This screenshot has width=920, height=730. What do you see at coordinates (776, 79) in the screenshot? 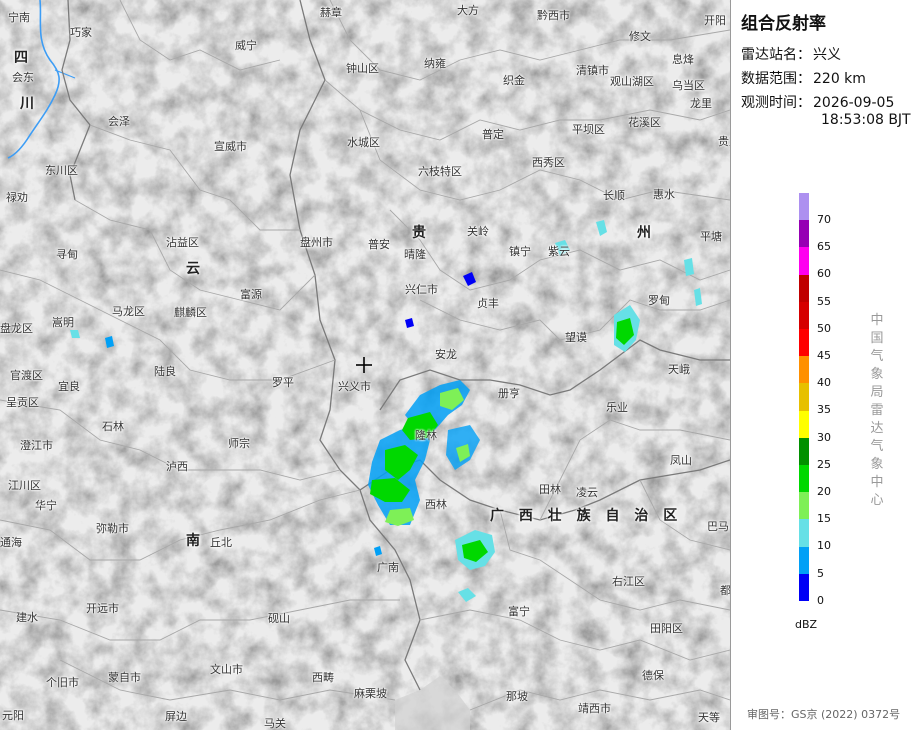
I see `range-label: 数据范围：` at bounding box center [776, 79].